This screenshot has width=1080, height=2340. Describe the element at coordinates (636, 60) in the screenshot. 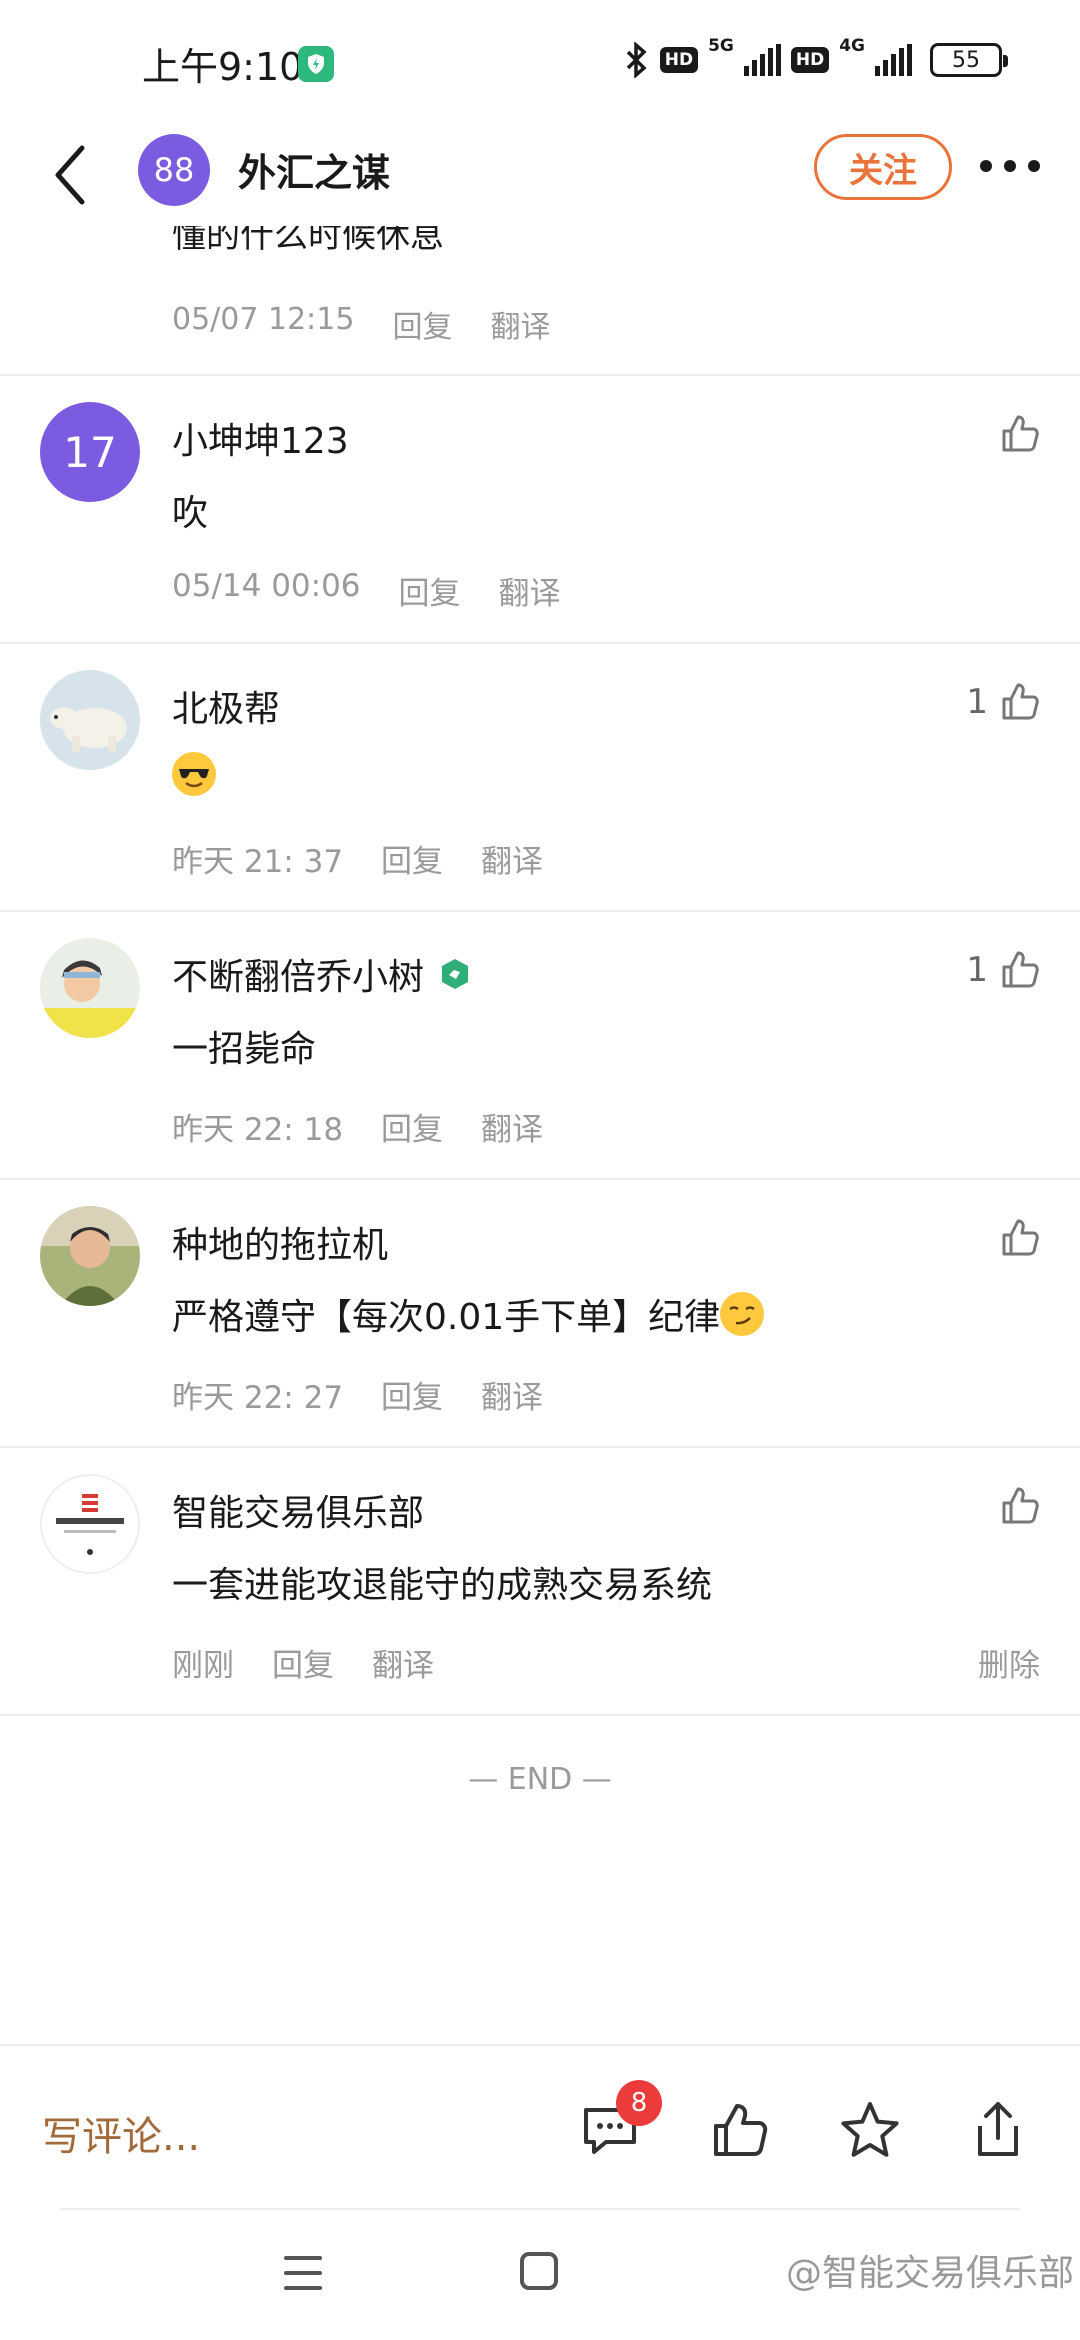

I see `bluetooth-icon` at that location.